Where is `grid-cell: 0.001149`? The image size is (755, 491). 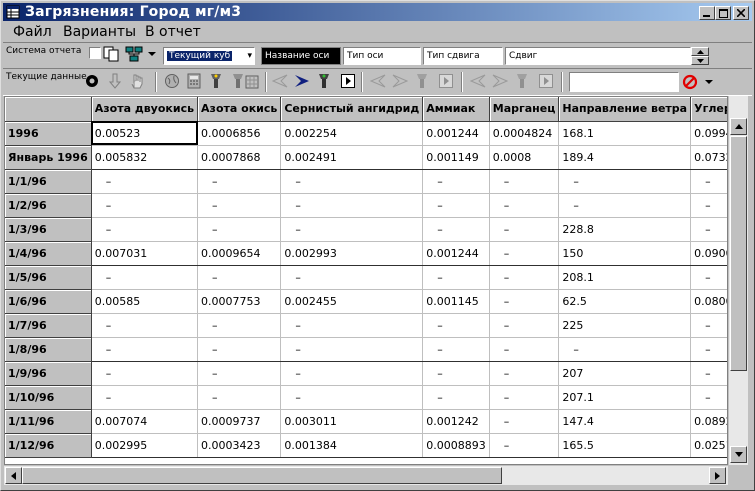 grid-cell: 0.001149 is located at coordinates (456, 157).